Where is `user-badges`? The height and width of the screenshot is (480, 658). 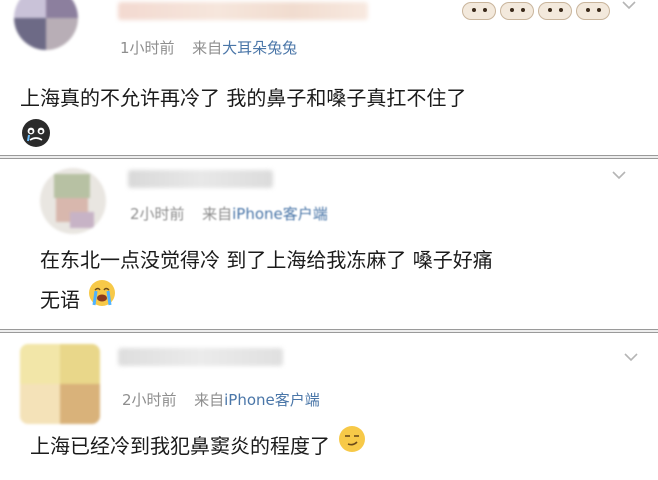
user-badges is located at coordinates (542, 11).